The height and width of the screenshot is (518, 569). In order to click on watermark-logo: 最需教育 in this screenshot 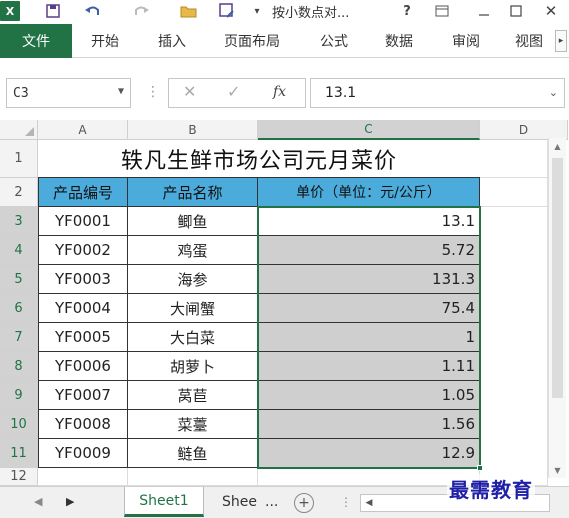, I will do `click(491, 488)`.